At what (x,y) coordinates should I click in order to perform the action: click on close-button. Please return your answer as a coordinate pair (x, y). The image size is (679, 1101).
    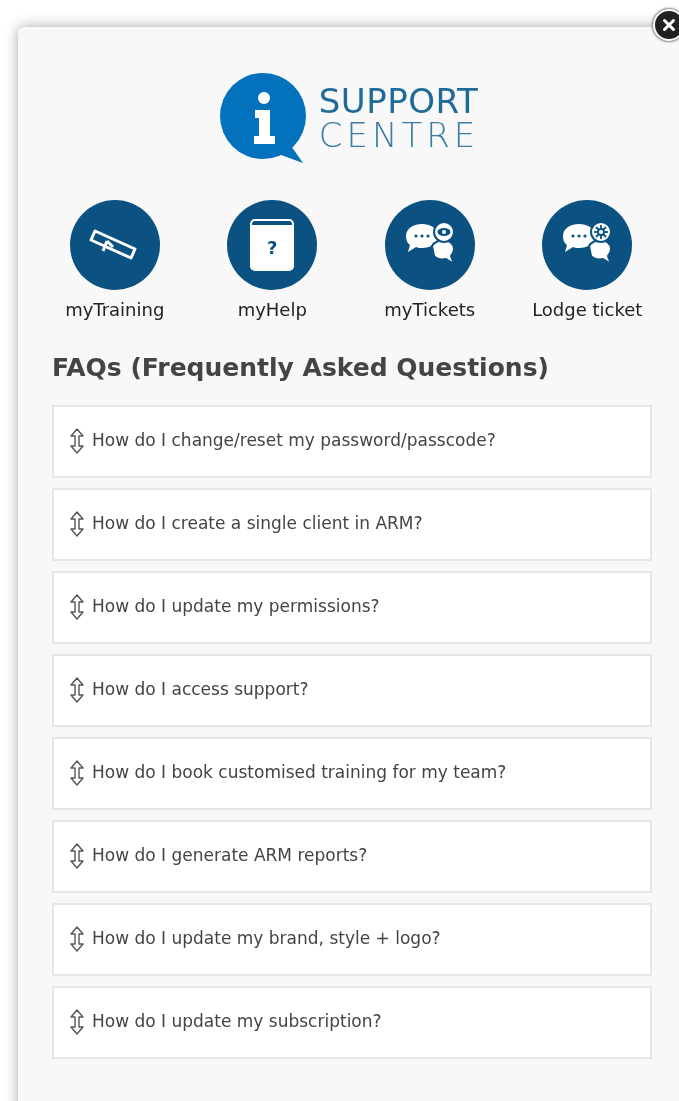
    Looking at the image, I should click on (666, 25).